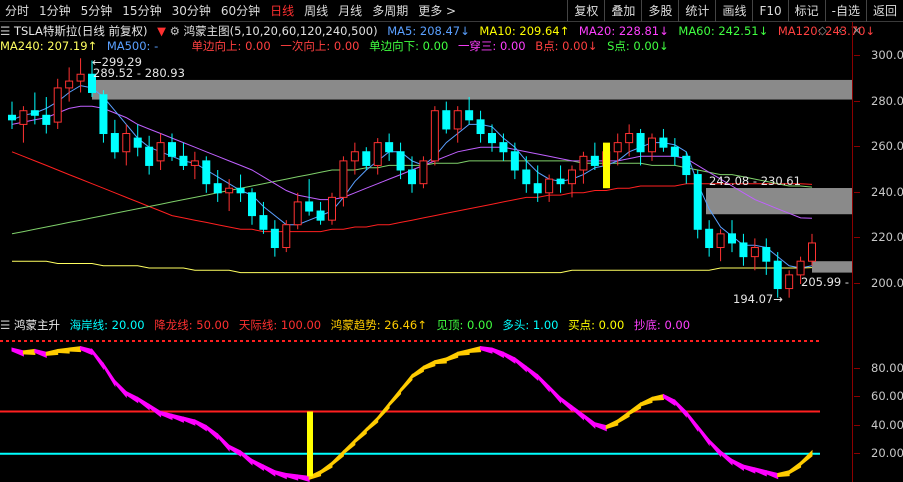 This screenshot has height=482, width=903. I want to click on period-tab-5: 60分钟, so click(240, 11).